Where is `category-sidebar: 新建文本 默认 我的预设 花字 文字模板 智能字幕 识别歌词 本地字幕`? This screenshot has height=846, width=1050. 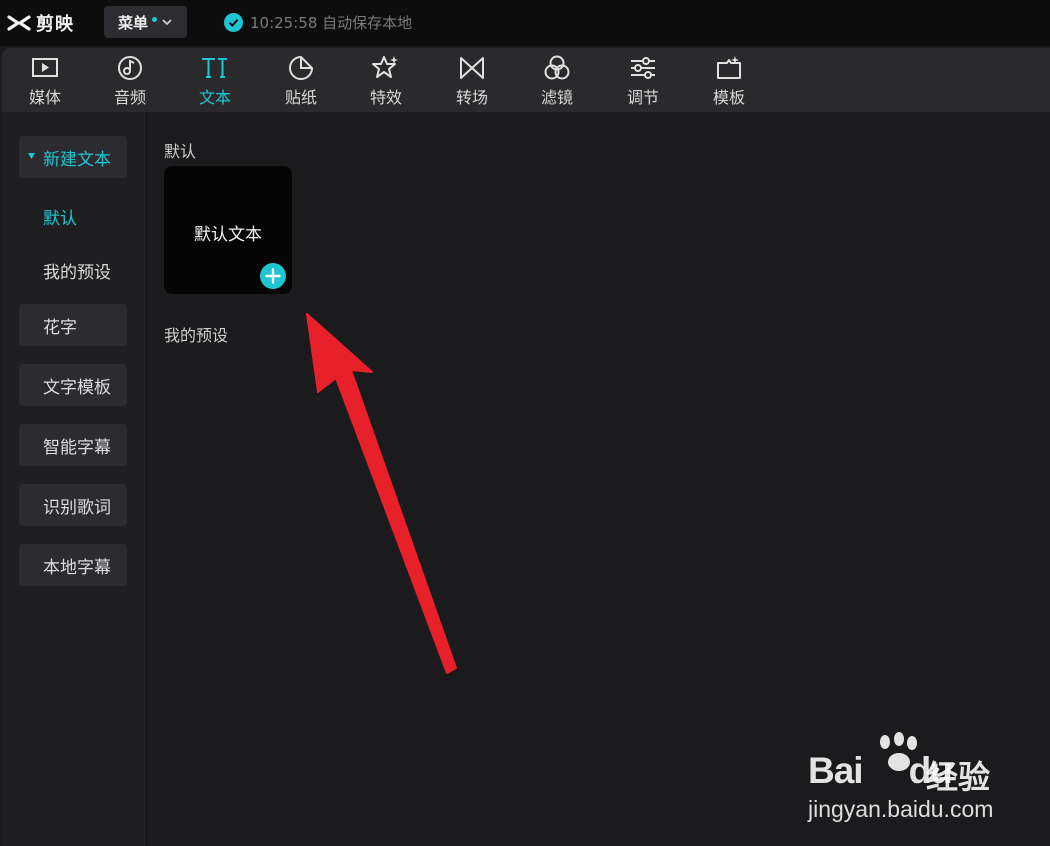 category-sidebar: 新建文本 默认 我的预设 花字 文字模板 智能字幕 识别歌词 本地字幕 is located at coordinates (74, 479).